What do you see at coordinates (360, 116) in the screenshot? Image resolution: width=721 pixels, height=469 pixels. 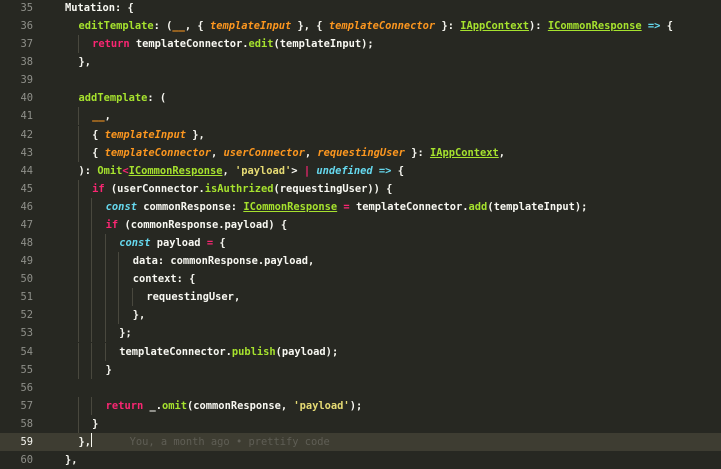 I see `code-line: 41 __,` at bounding box center [360, 116].